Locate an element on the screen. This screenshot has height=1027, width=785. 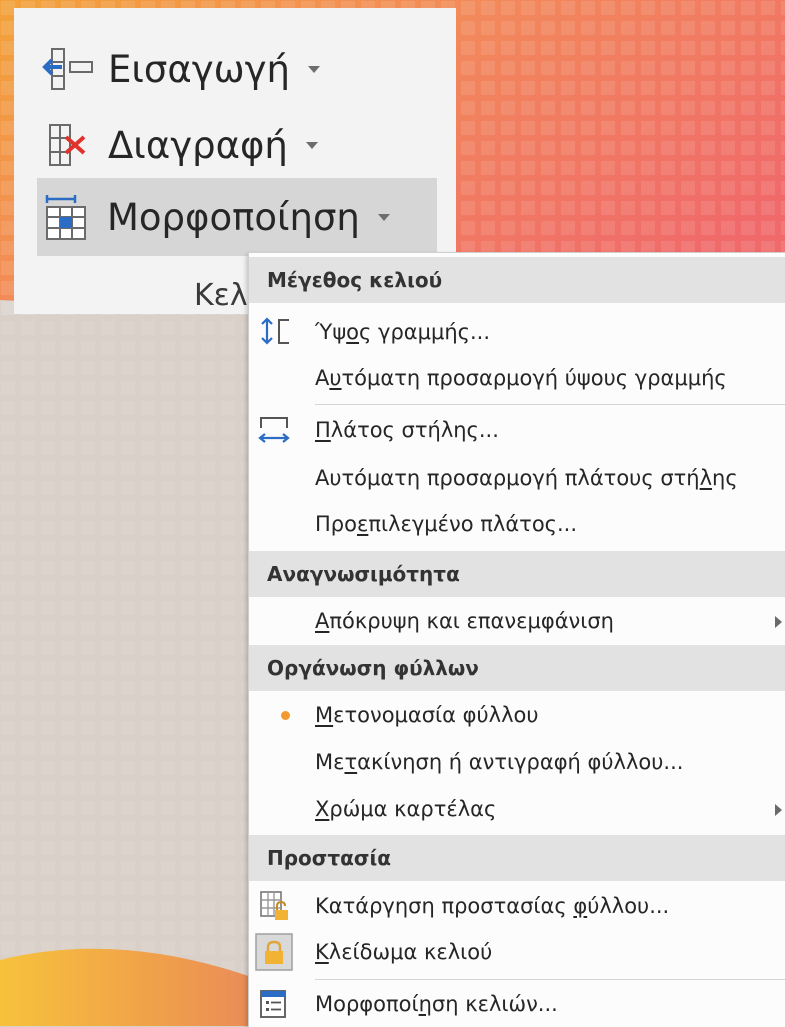
bullet-icon is located at coordinates (285, 715).